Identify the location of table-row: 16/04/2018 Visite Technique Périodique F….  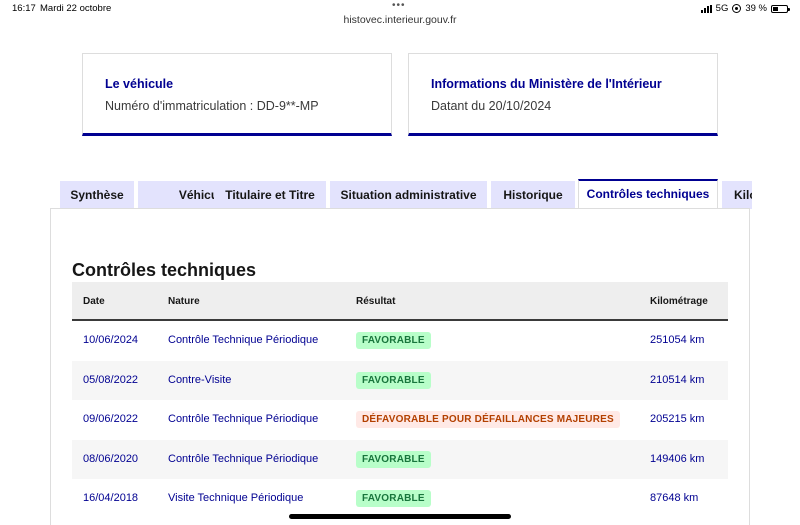
(400, 499).